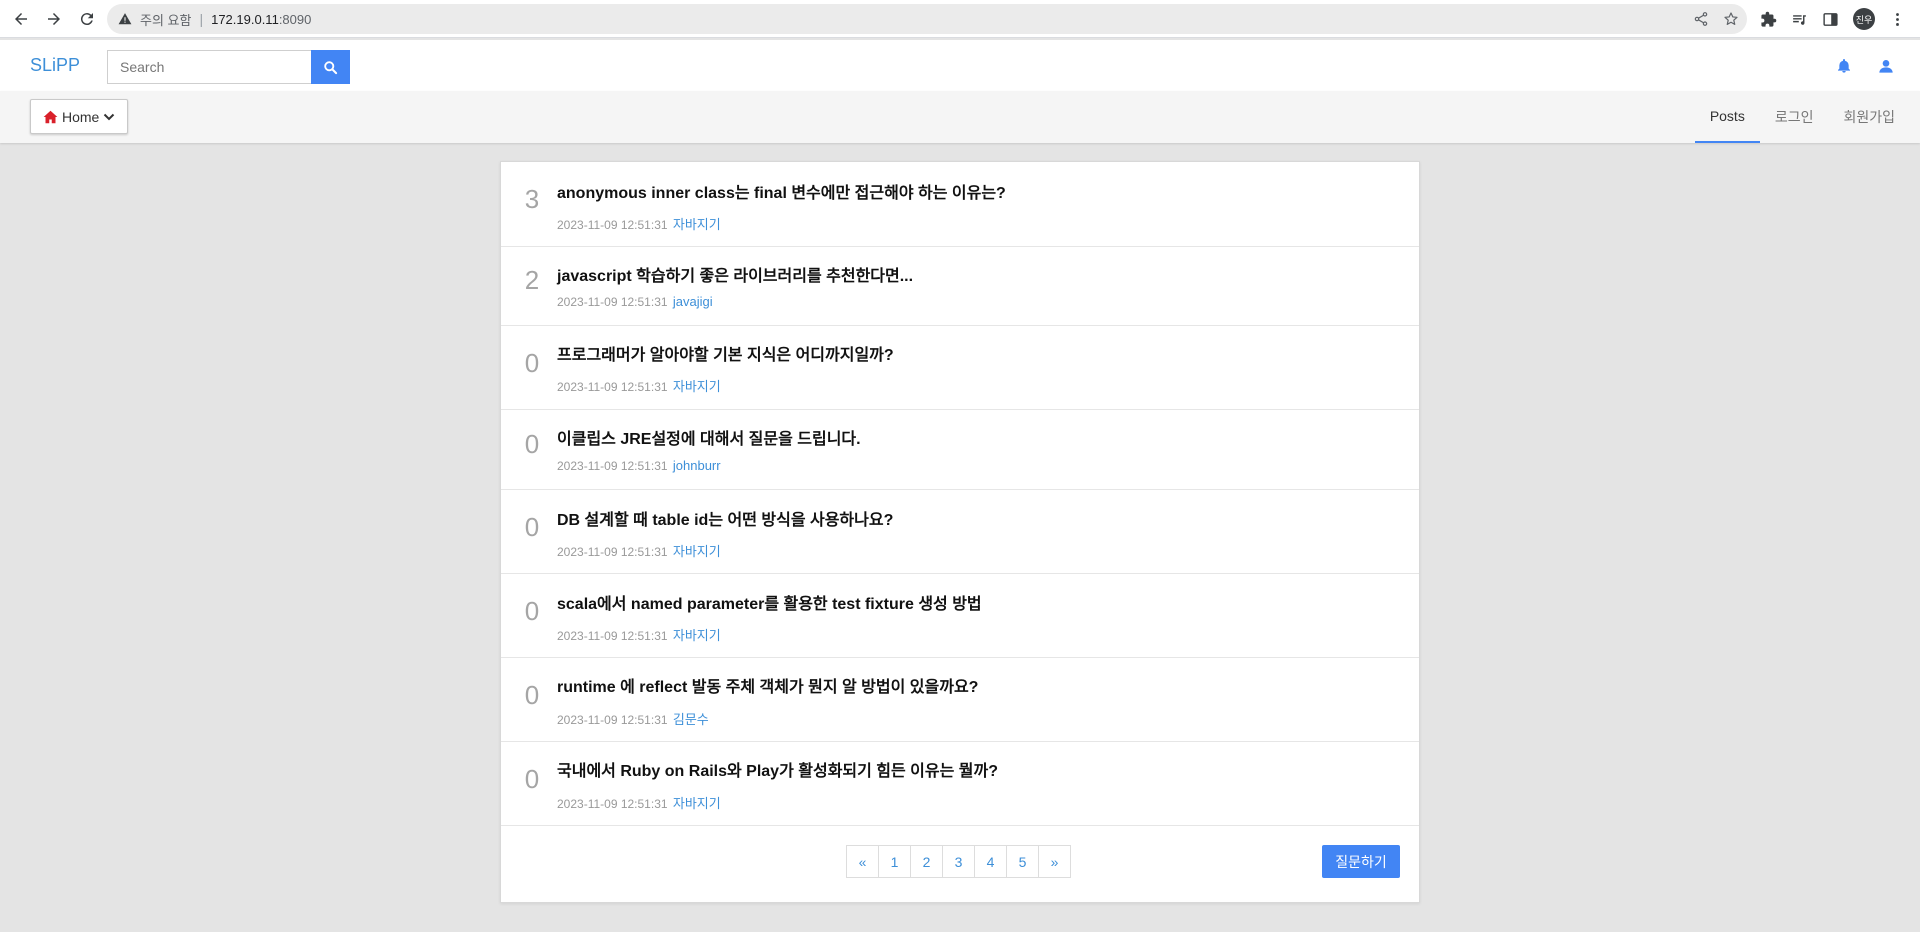 This screenshot has height=932, width=1920. I want to click on post-title: 프로그래머가 알아야할 기본 지식은 어디까지일까?, so click(725, 353).